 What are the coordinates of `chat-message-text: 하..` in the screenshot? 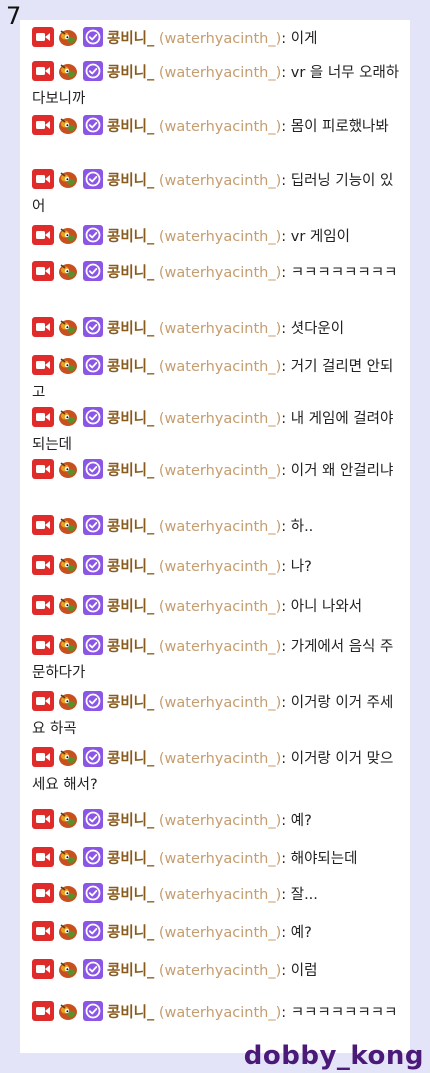 It's located at (302, 527).